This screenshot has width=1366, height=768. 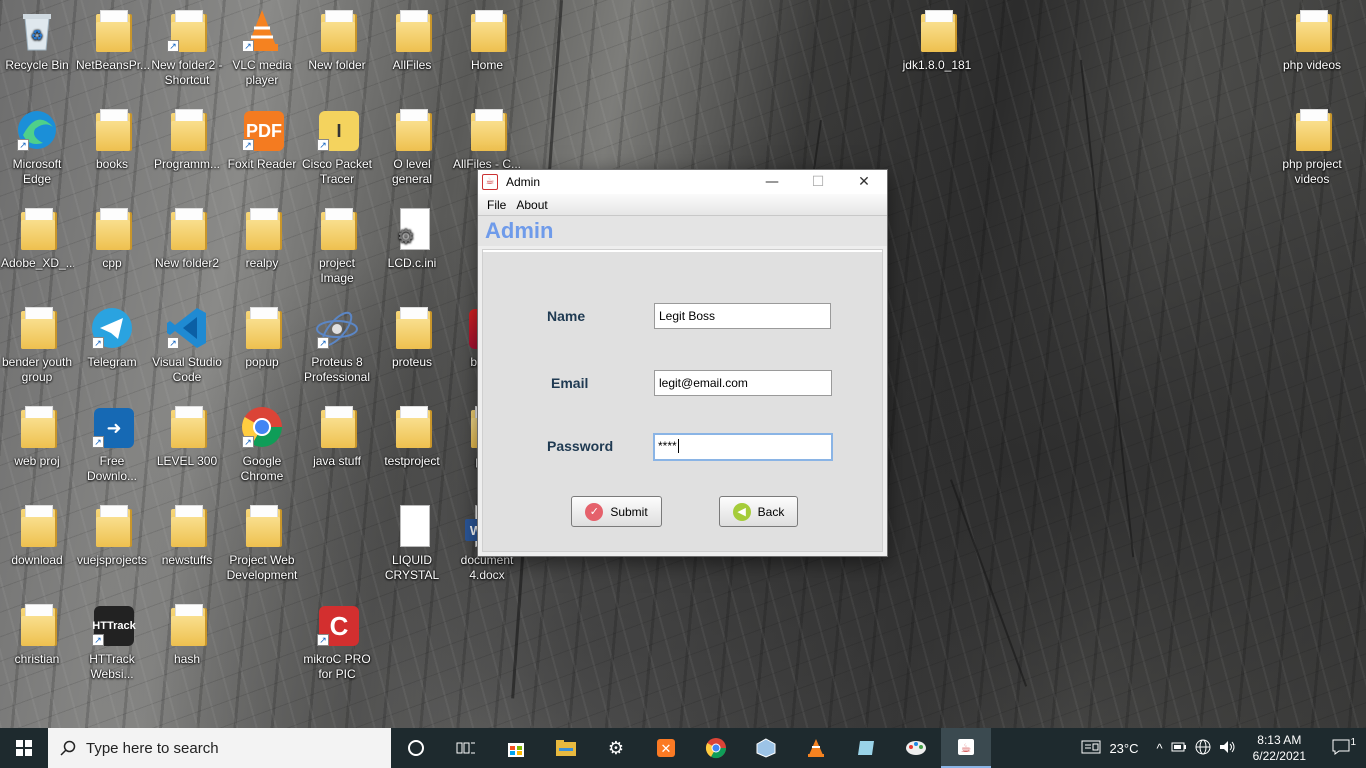 What do you see at coordinates (262, 238) in the screenshot?
I see `desktop-icon: realpy` at bounding box center [262, 238].